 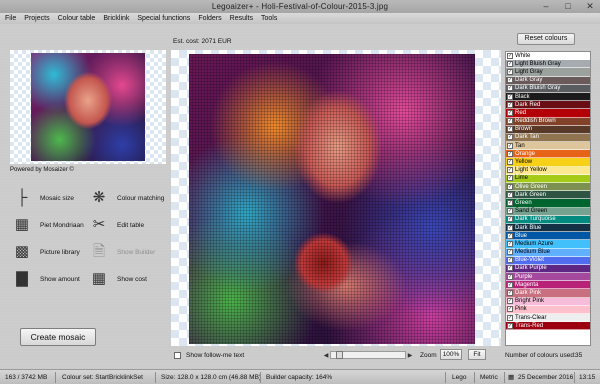 I want to click on zoom-slider: ◀ ▶, so click(x=368, y=355).